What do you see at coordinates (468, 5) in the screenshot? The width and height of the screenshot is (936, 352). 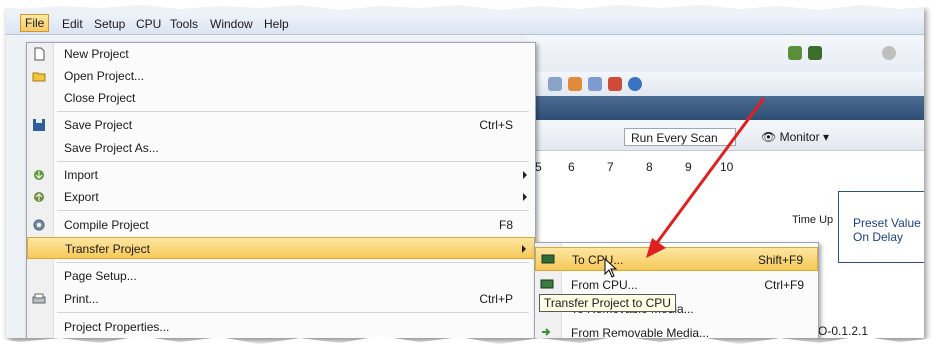 I see `torn-edge-top` at bounding box center [468, 5].